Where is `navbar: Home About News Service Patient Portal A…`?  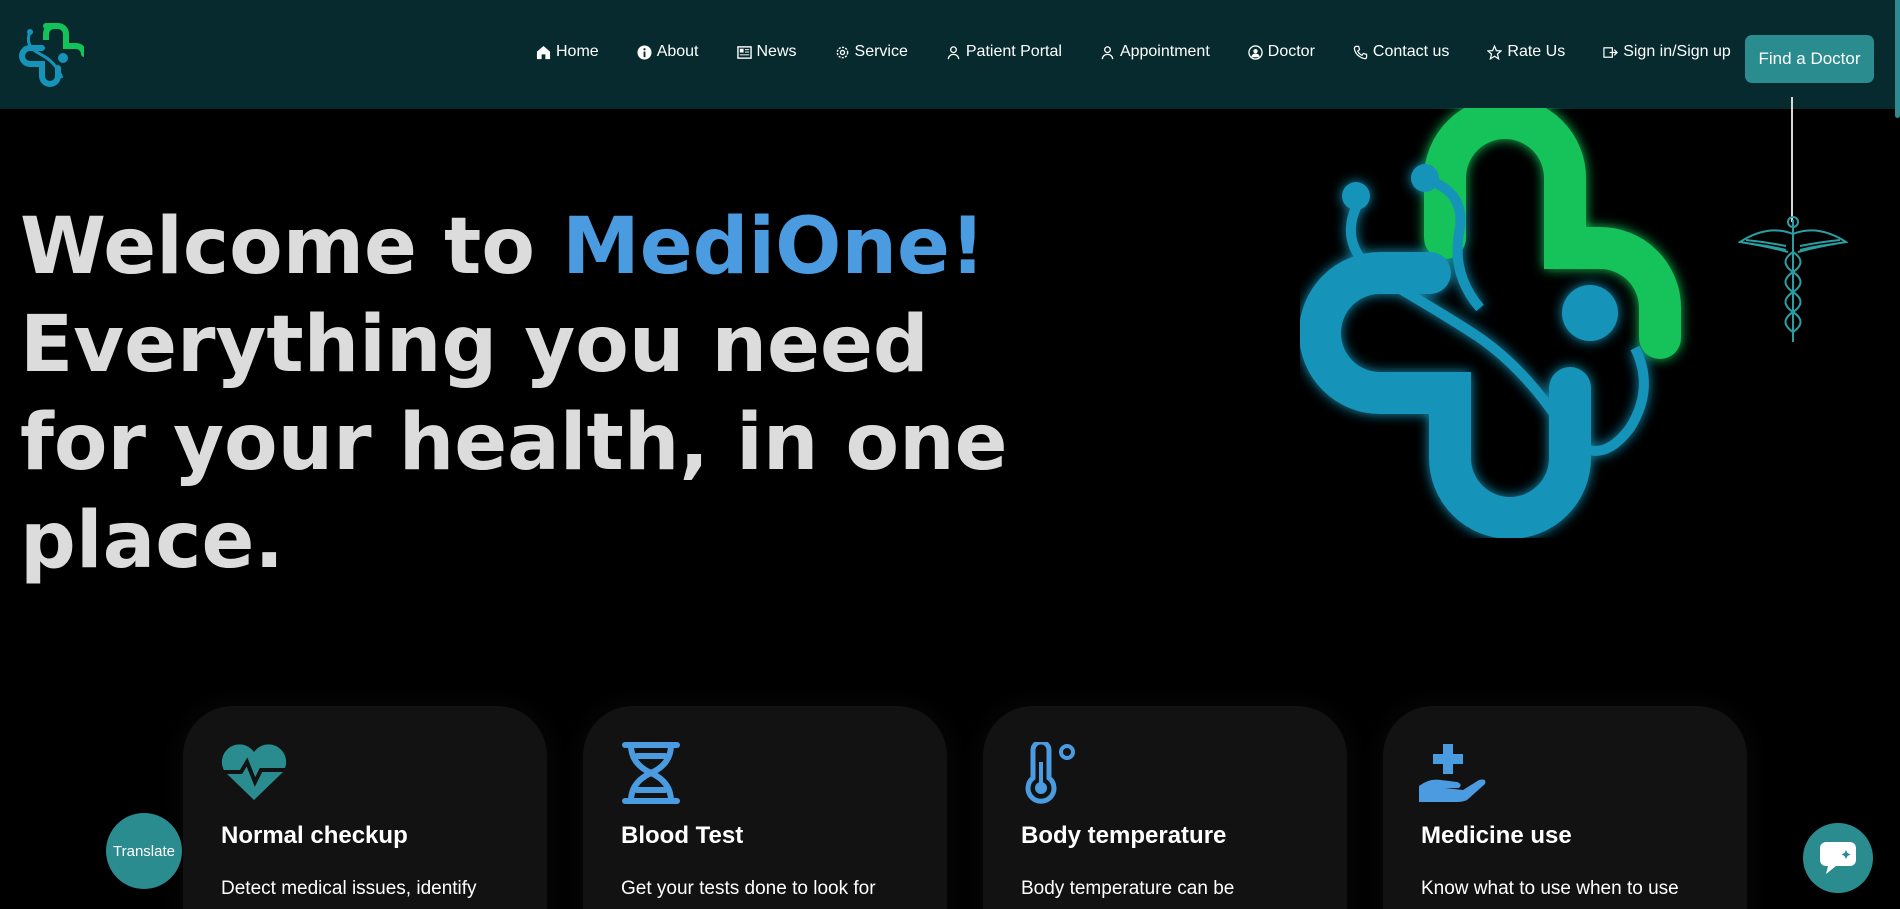
navbar: Home About News Service Patient Portal A… is located at coordinates (950, 54).